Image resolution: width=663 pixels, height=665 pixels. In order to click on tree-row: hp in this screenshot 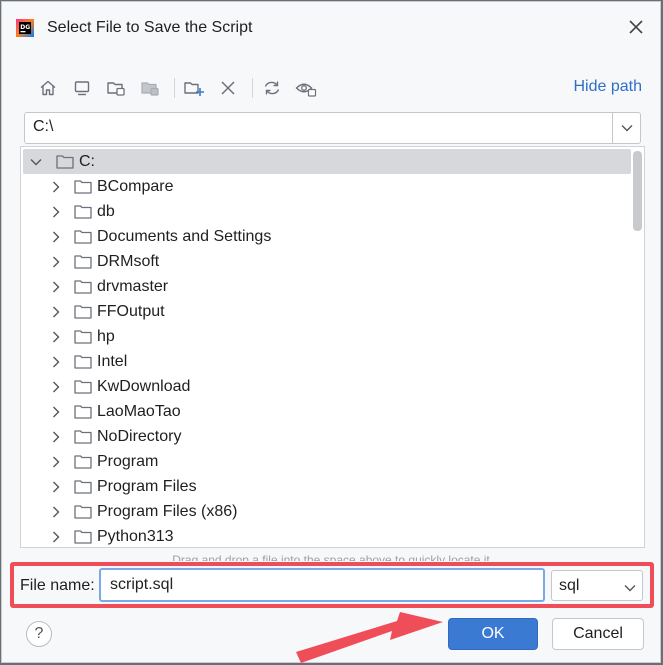, I will do `click(326, 336)`.